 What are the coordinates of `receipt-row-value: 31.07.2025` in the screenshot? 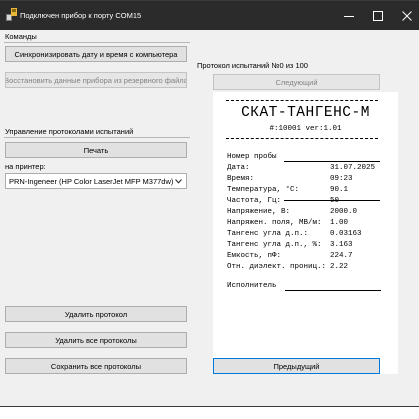 It's located at (353, 168).